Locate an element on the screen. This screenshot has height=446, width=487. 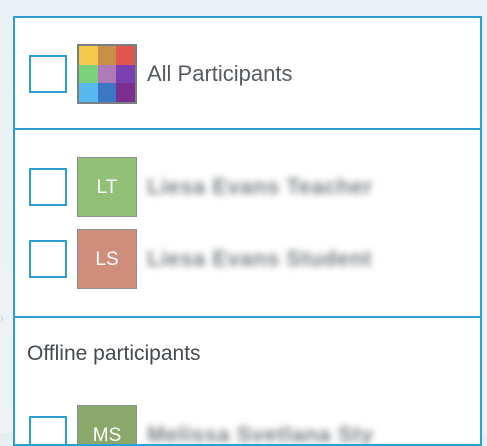
participant-name: Liesa Evans Student is located at coordinates (259, 258).